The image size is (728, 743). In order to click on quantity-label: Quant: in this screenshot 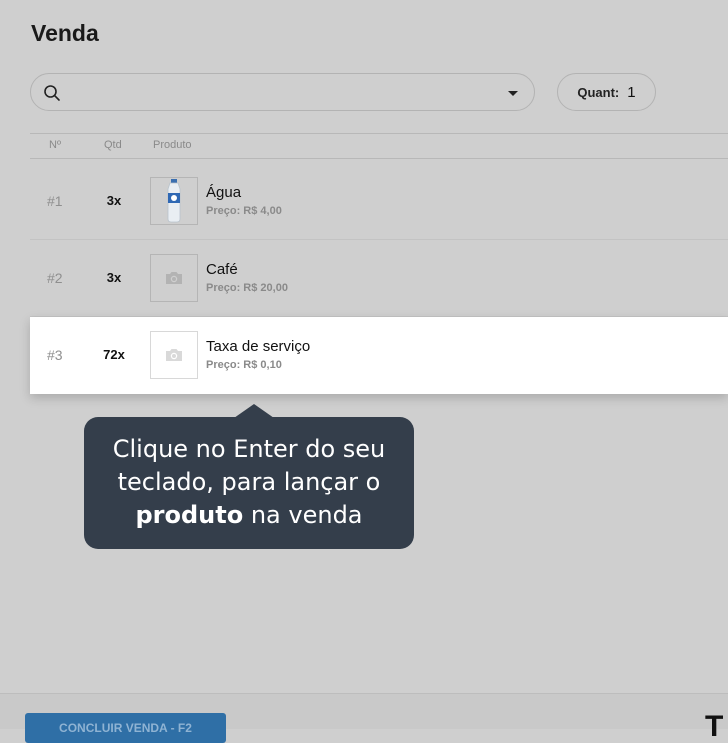, I will do `click(598, 92)`.